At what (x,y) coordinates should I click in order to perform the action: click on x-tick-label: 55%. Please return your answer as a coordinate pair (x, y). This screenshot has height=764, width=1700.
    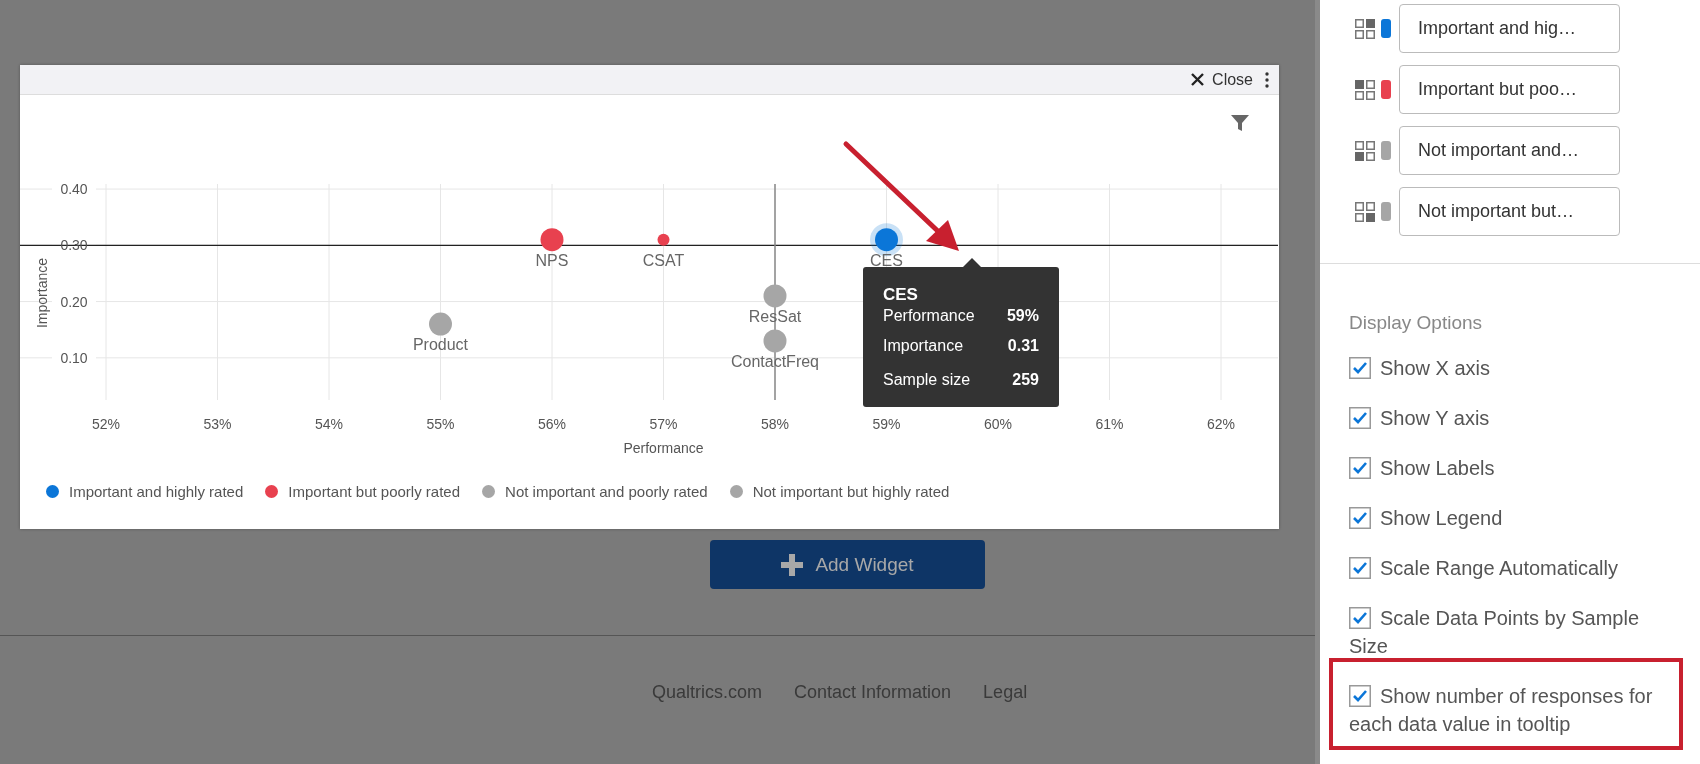
    Looking at the image, I should click on (440, 424).